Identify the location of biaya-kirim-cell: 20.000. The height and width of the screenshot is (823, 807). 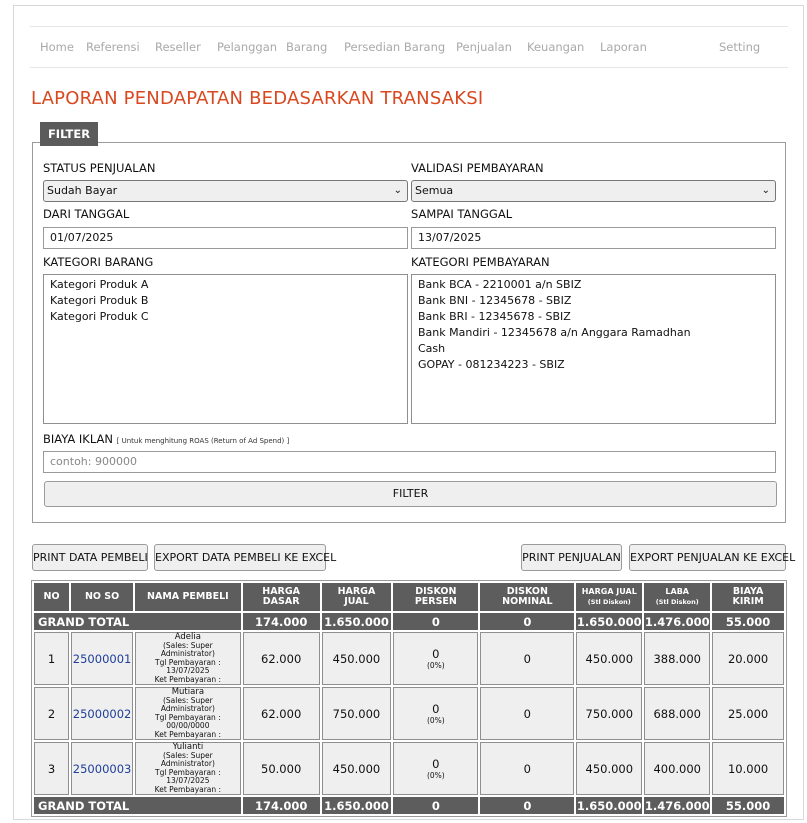
(748, 658).